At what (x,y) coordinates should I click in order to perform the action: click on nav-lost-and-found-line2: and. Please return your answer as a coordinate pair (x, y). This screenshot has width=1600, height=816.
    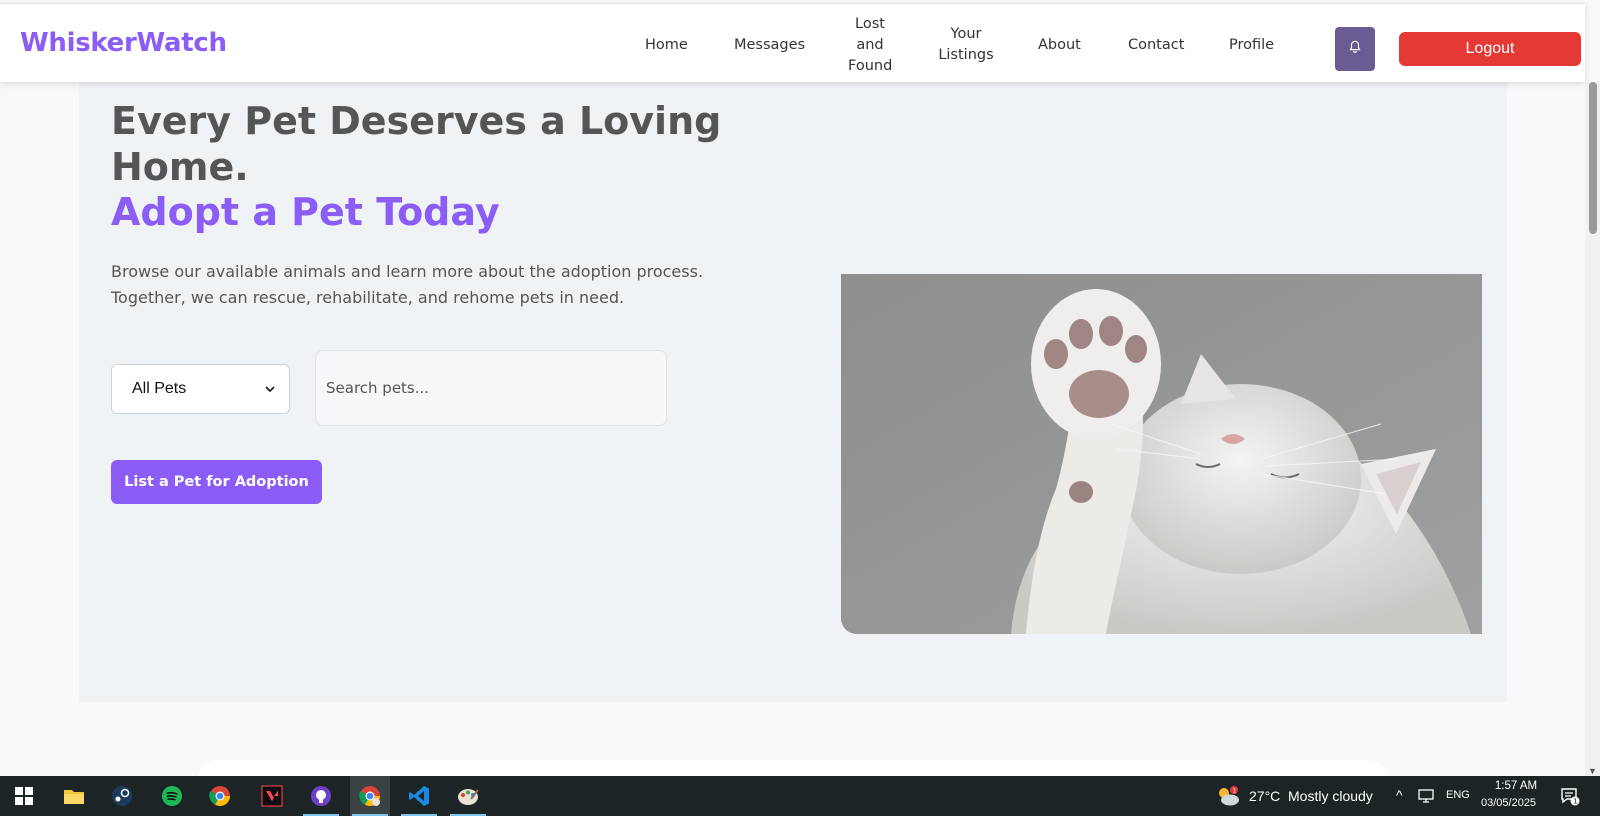
    Looking at the image, I should click on (870, 45).